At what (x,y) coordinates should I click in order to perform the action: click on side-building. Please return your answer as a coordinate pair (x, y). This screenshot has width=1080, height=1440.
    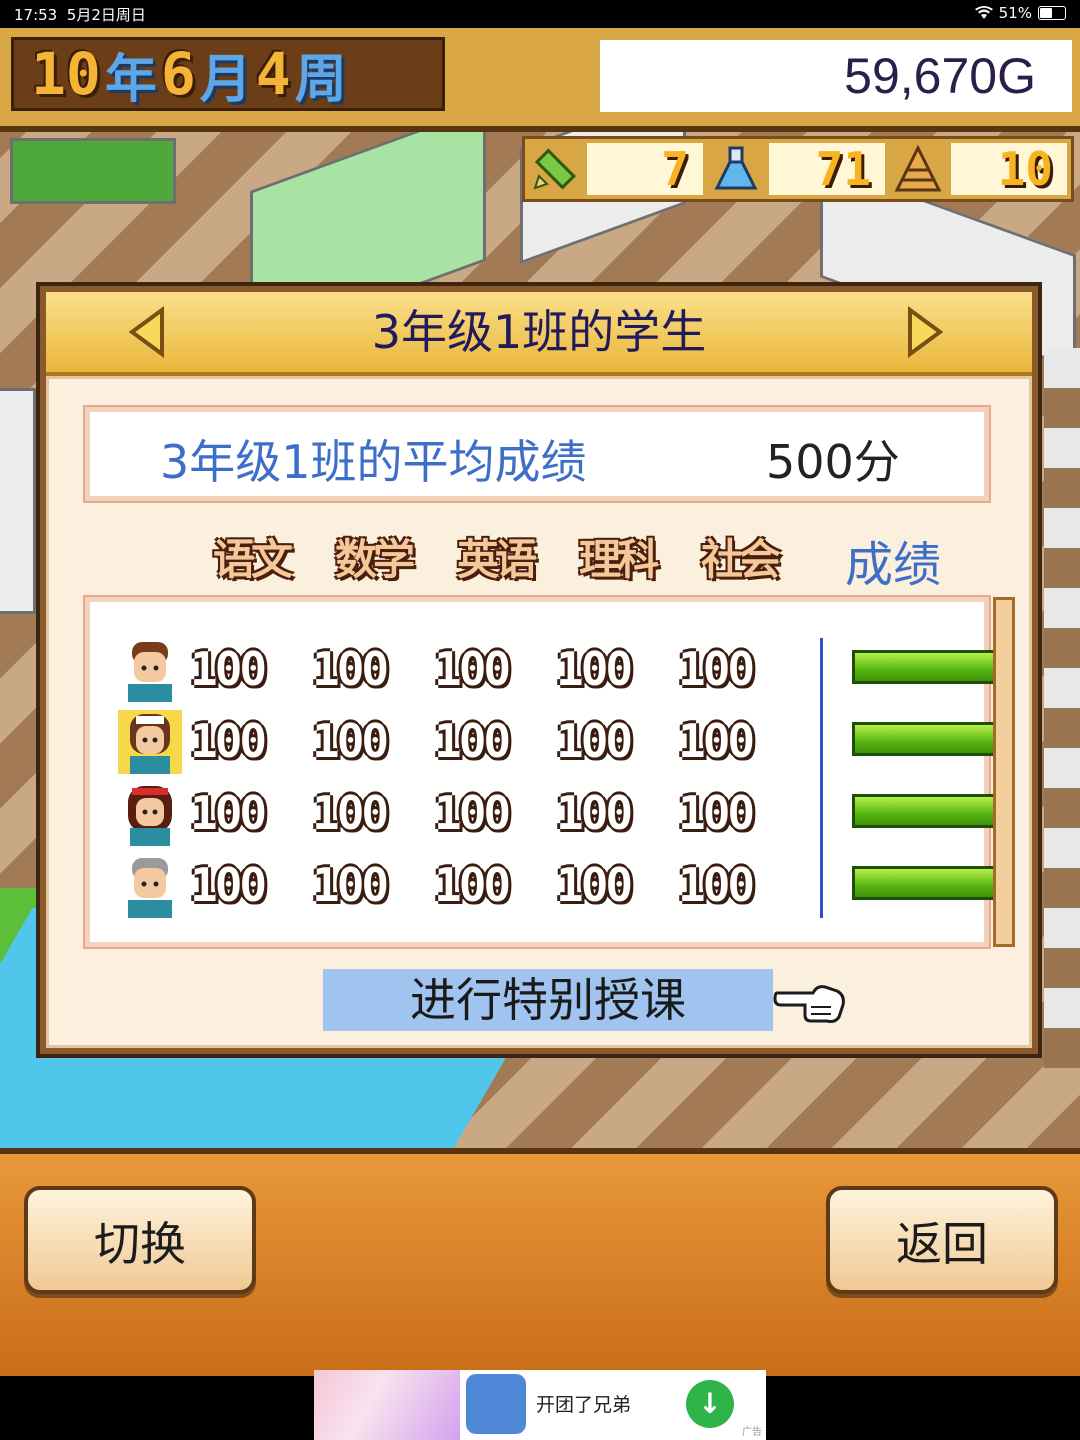
    Looking at the image, I should click on (18, 501).